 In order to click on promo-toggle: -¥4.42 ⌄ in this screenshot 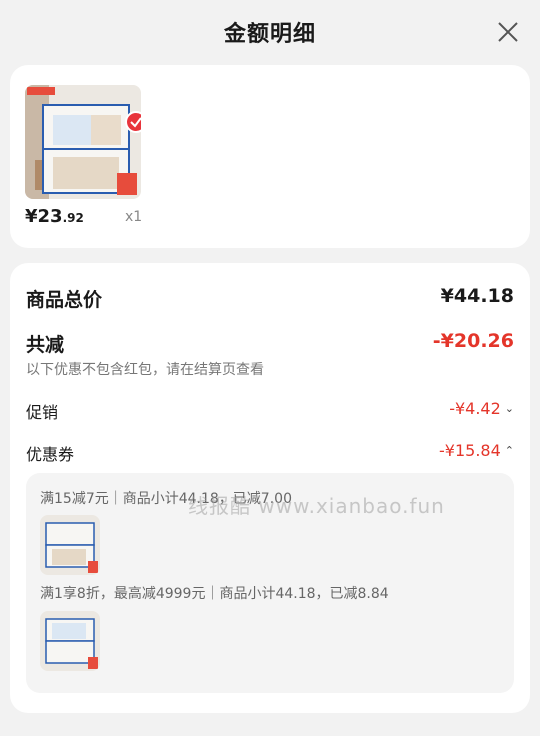, I will do `click(481, 408)`.